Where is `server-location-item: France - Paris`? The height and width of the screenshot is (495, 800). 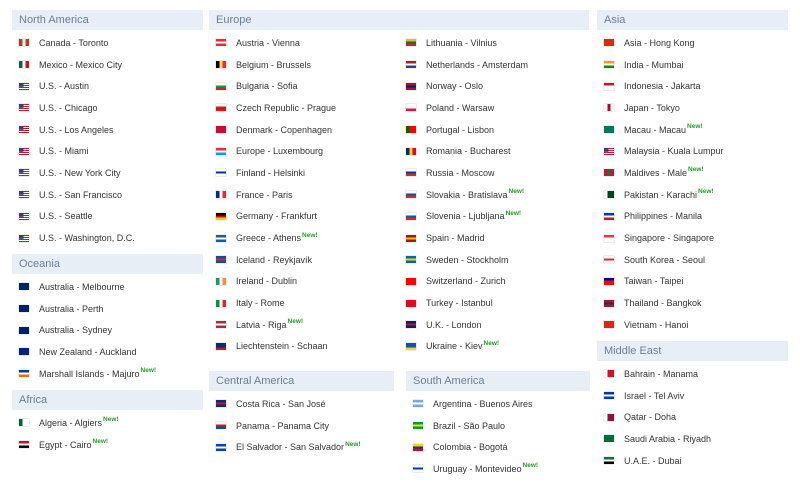
server-location-item: France - Paris is located at coordinates (304, 195).